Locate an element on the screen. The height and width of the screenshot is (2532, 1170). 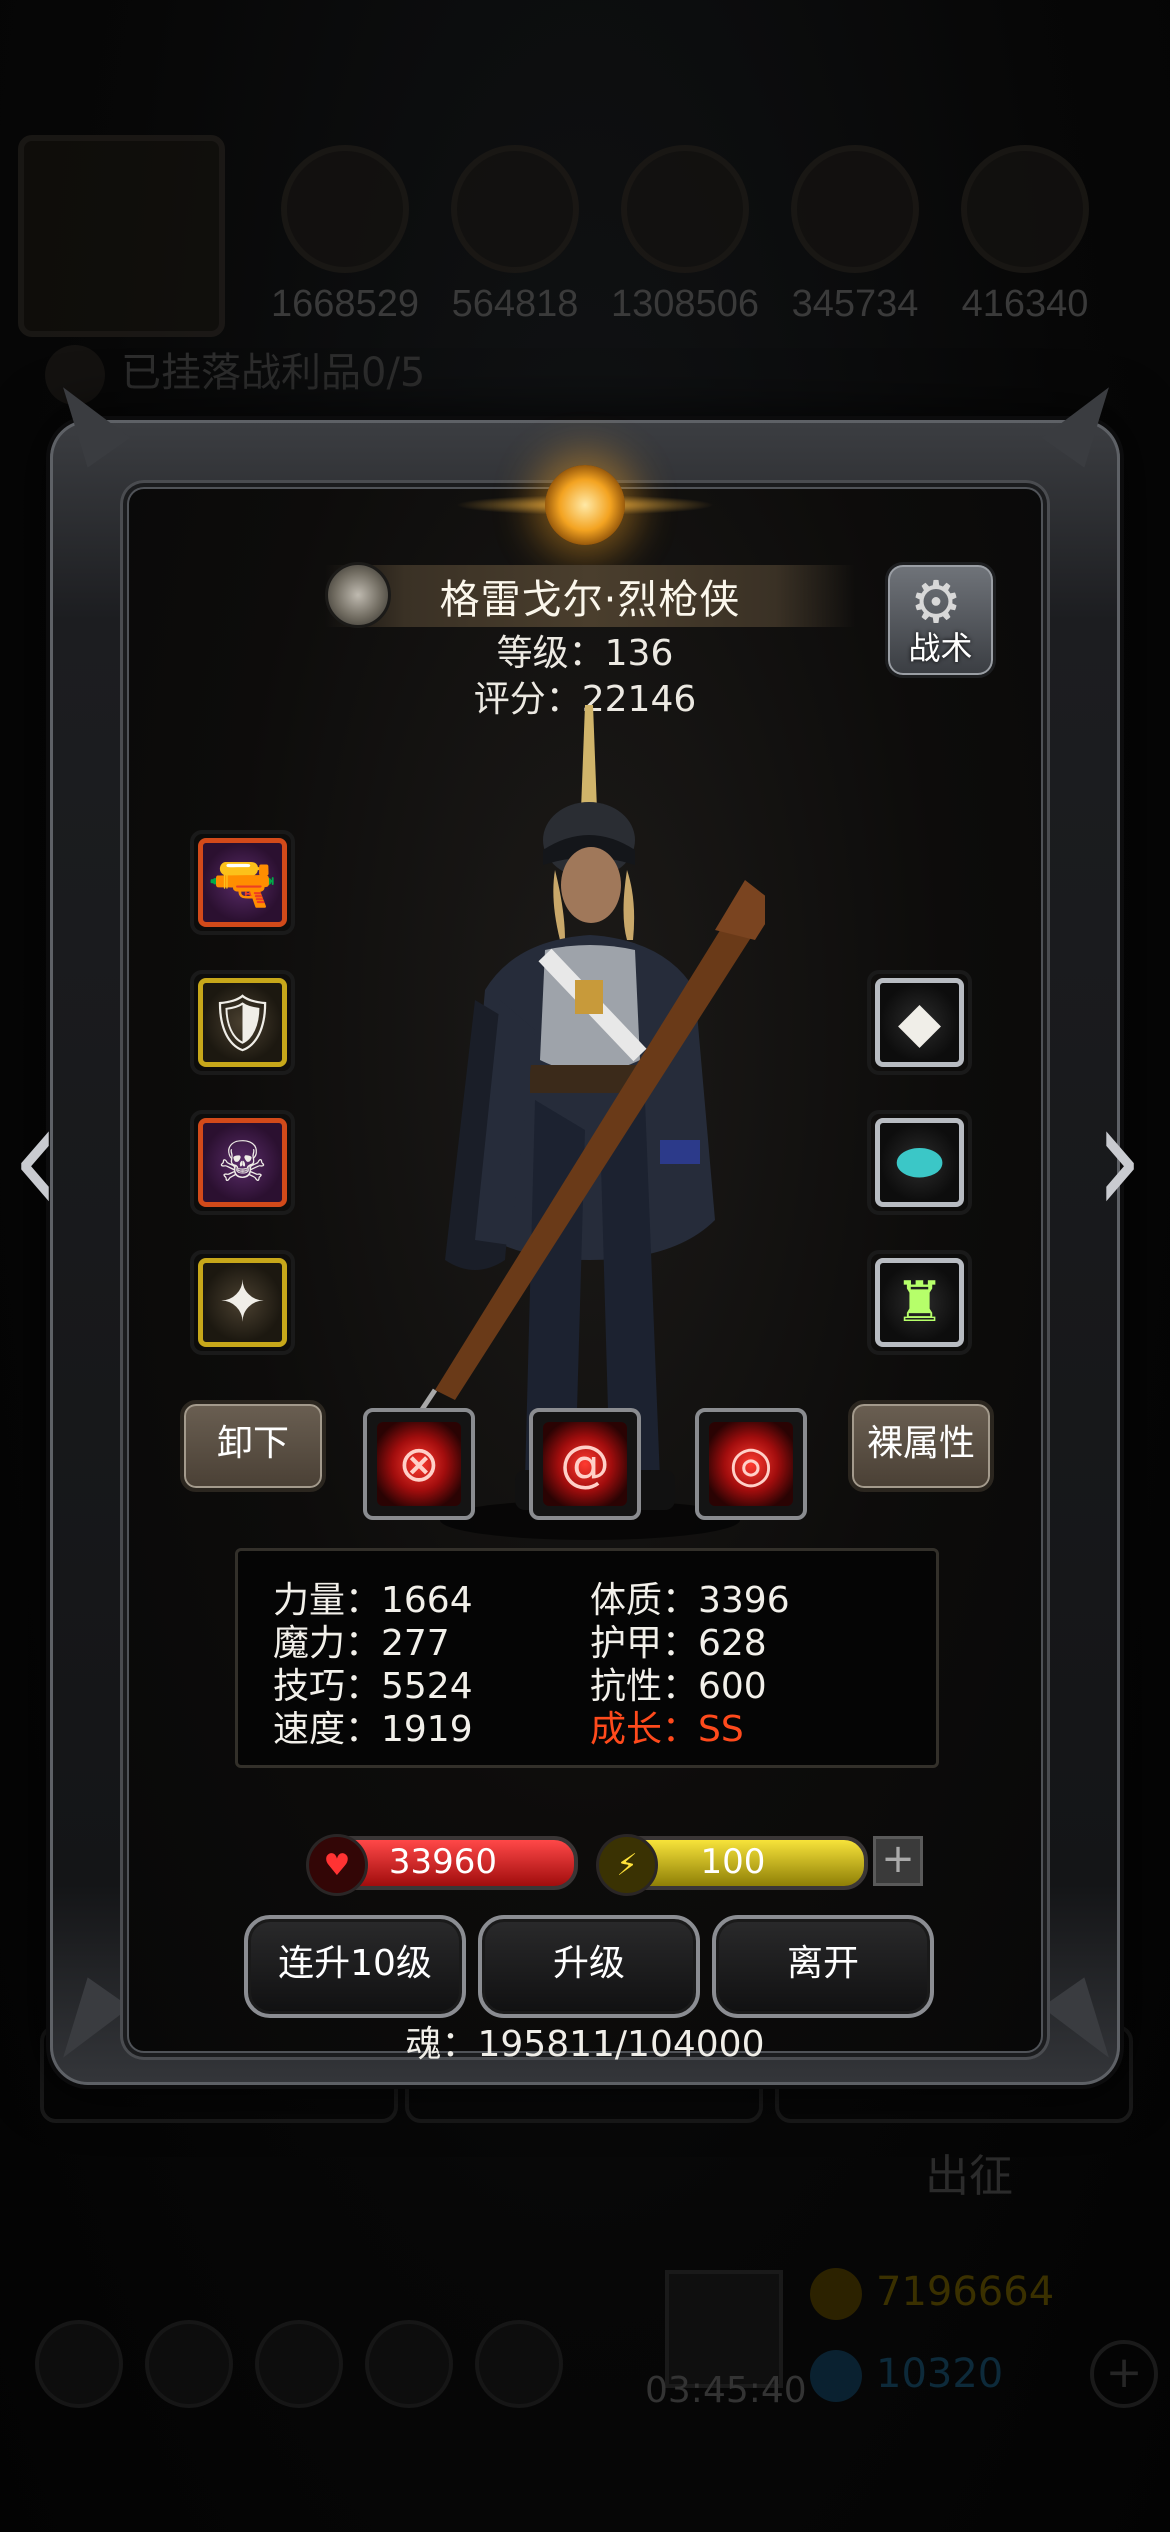
vortex-skill-icon: @ is located at coordinates (585, 1464).